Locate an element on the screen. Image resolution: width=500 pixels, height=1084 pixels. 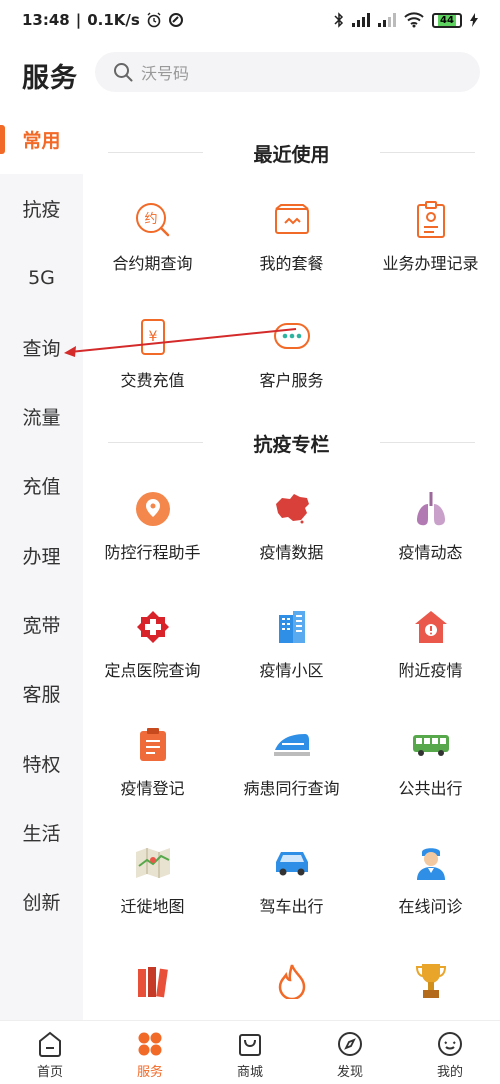
service-my-package: 我的套餐 is located at coordinates (291, 237).